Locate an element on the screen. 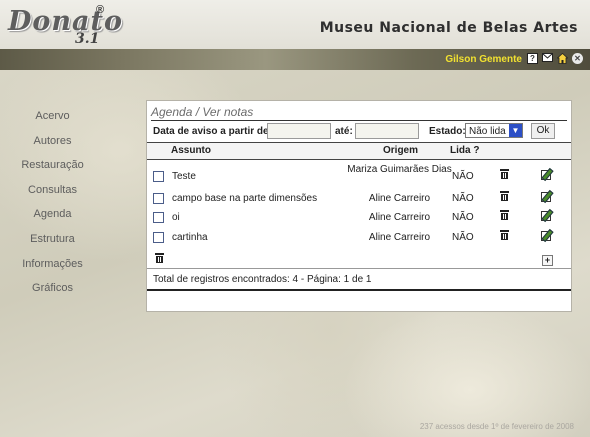 This screenshot has width=590, height=437. sidebar-item-graficos: Gráficos is located at coordinates (52, 292).